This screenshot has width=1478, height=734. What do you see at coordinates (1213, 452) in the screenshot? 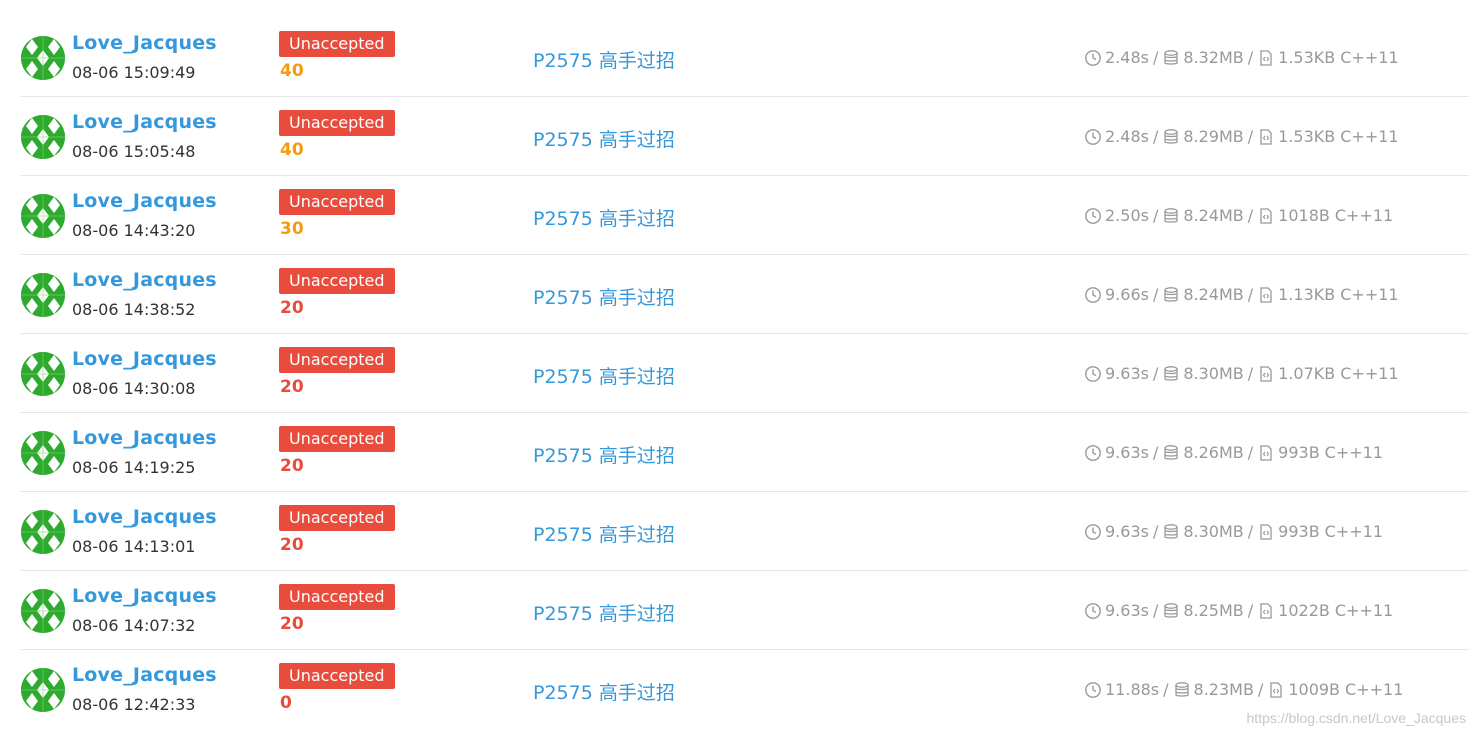
I see `memory-value: 8.26MB` at bounding box center [1213, 452].